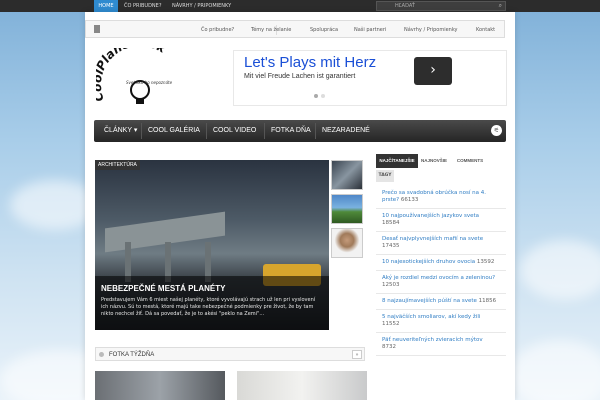  I want to click on category-badge: ARCHITEKTÚRA, so click(117, 165).